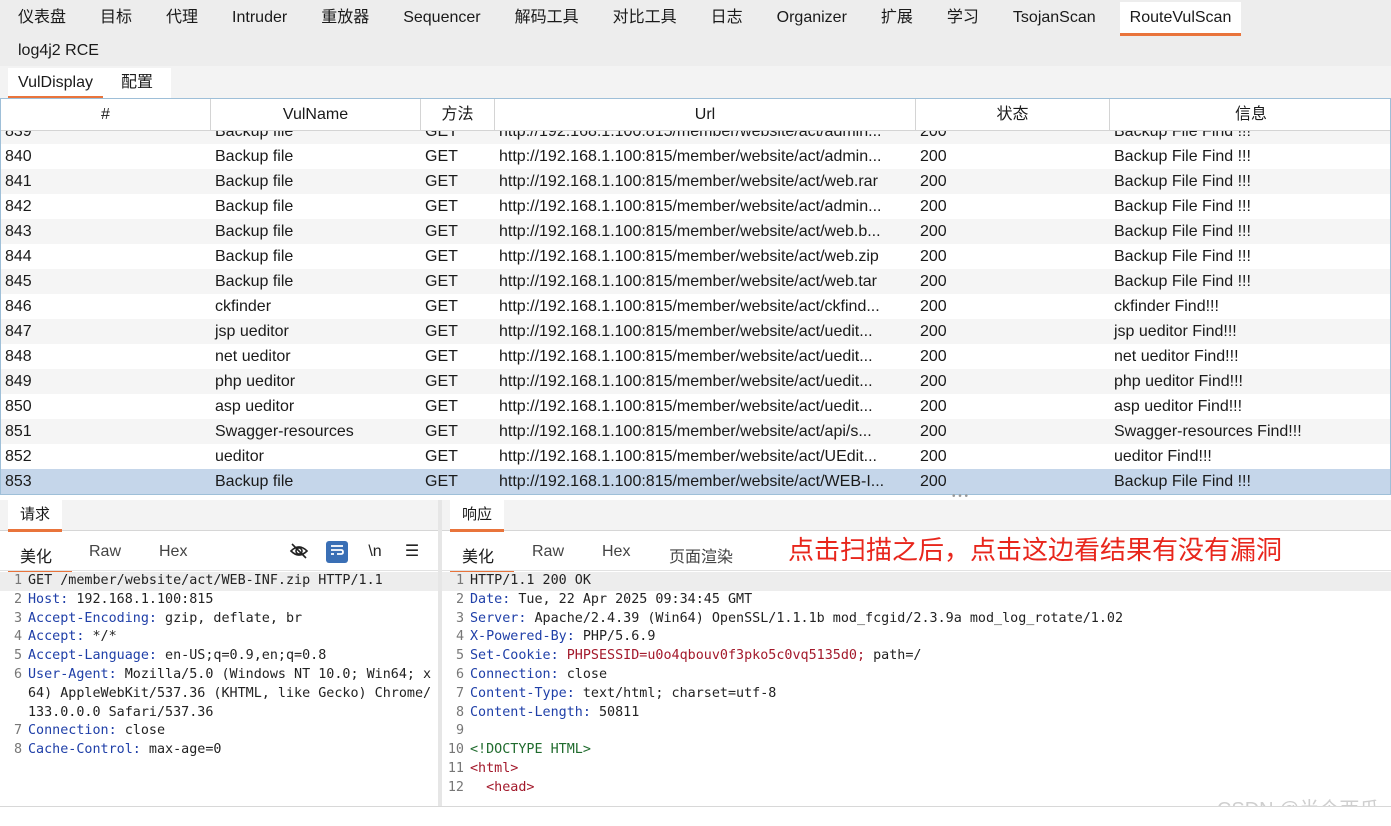 The height and width of the screenshot is (826, 1391). I want to click on header-key: Accept:, so click(56, 637).